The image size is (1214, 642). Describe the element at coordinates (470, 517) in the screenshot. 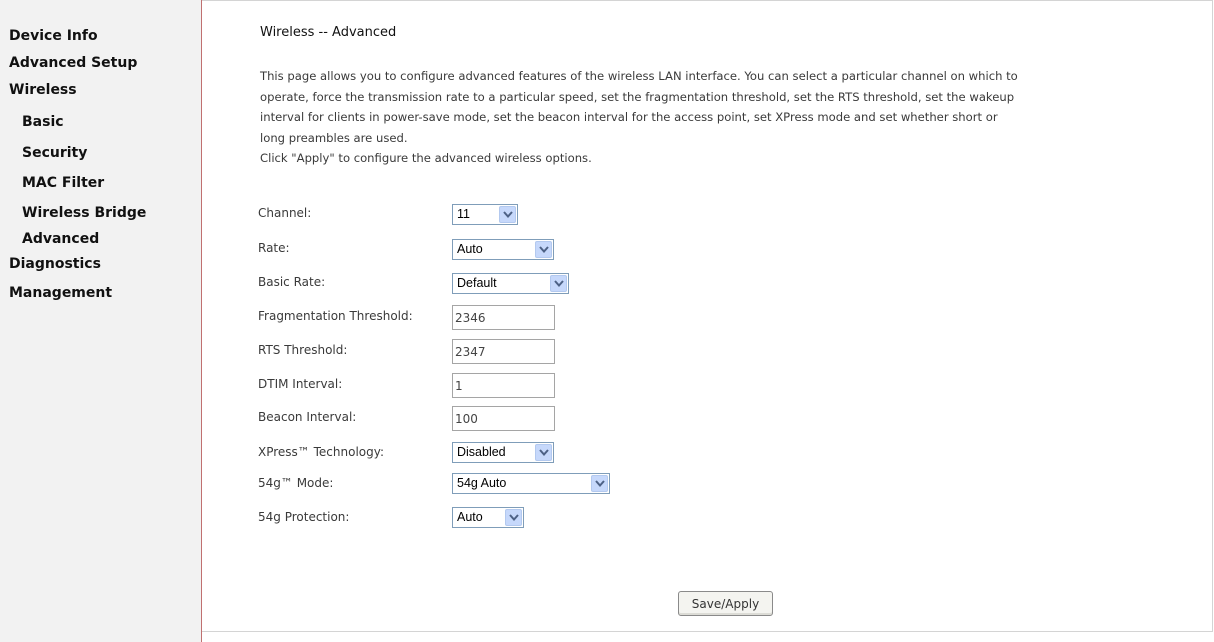

I see `54g-protection-value: Auto` at that location.